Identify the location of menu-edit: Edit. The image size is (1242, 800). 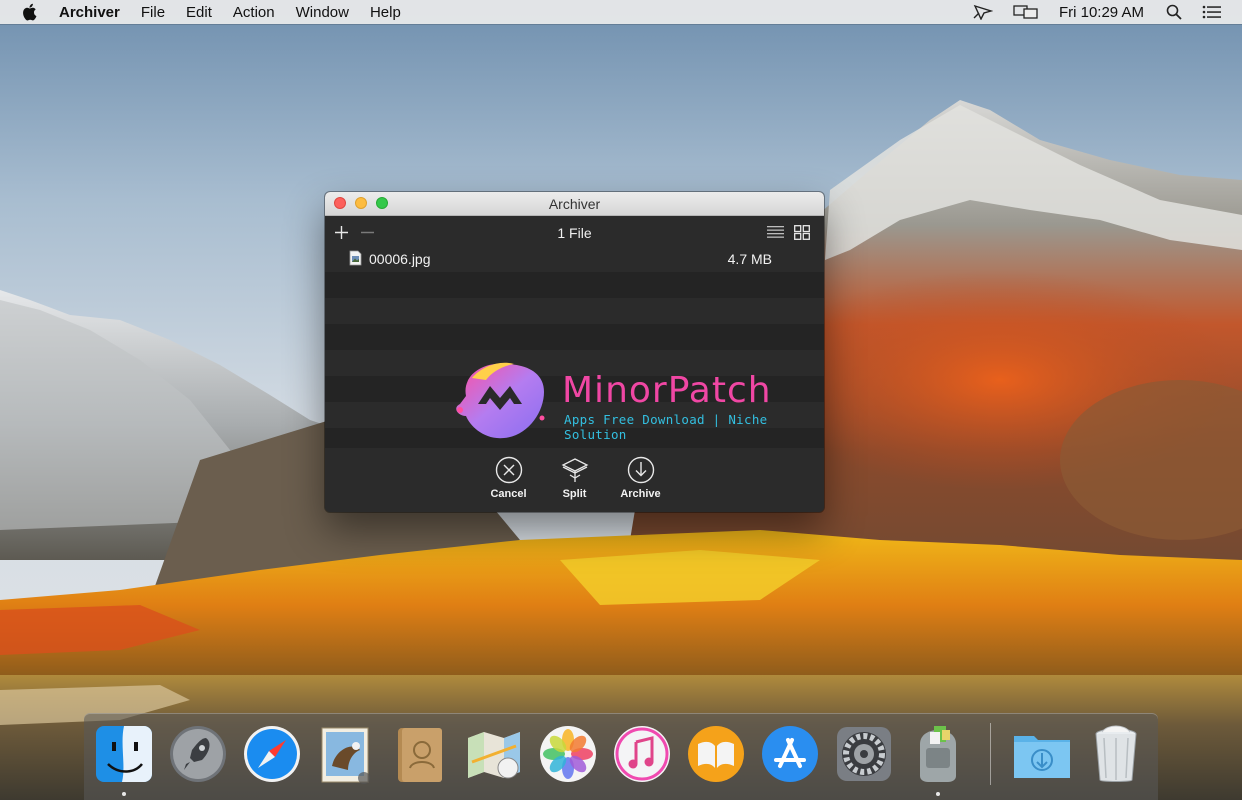
(199, 12).